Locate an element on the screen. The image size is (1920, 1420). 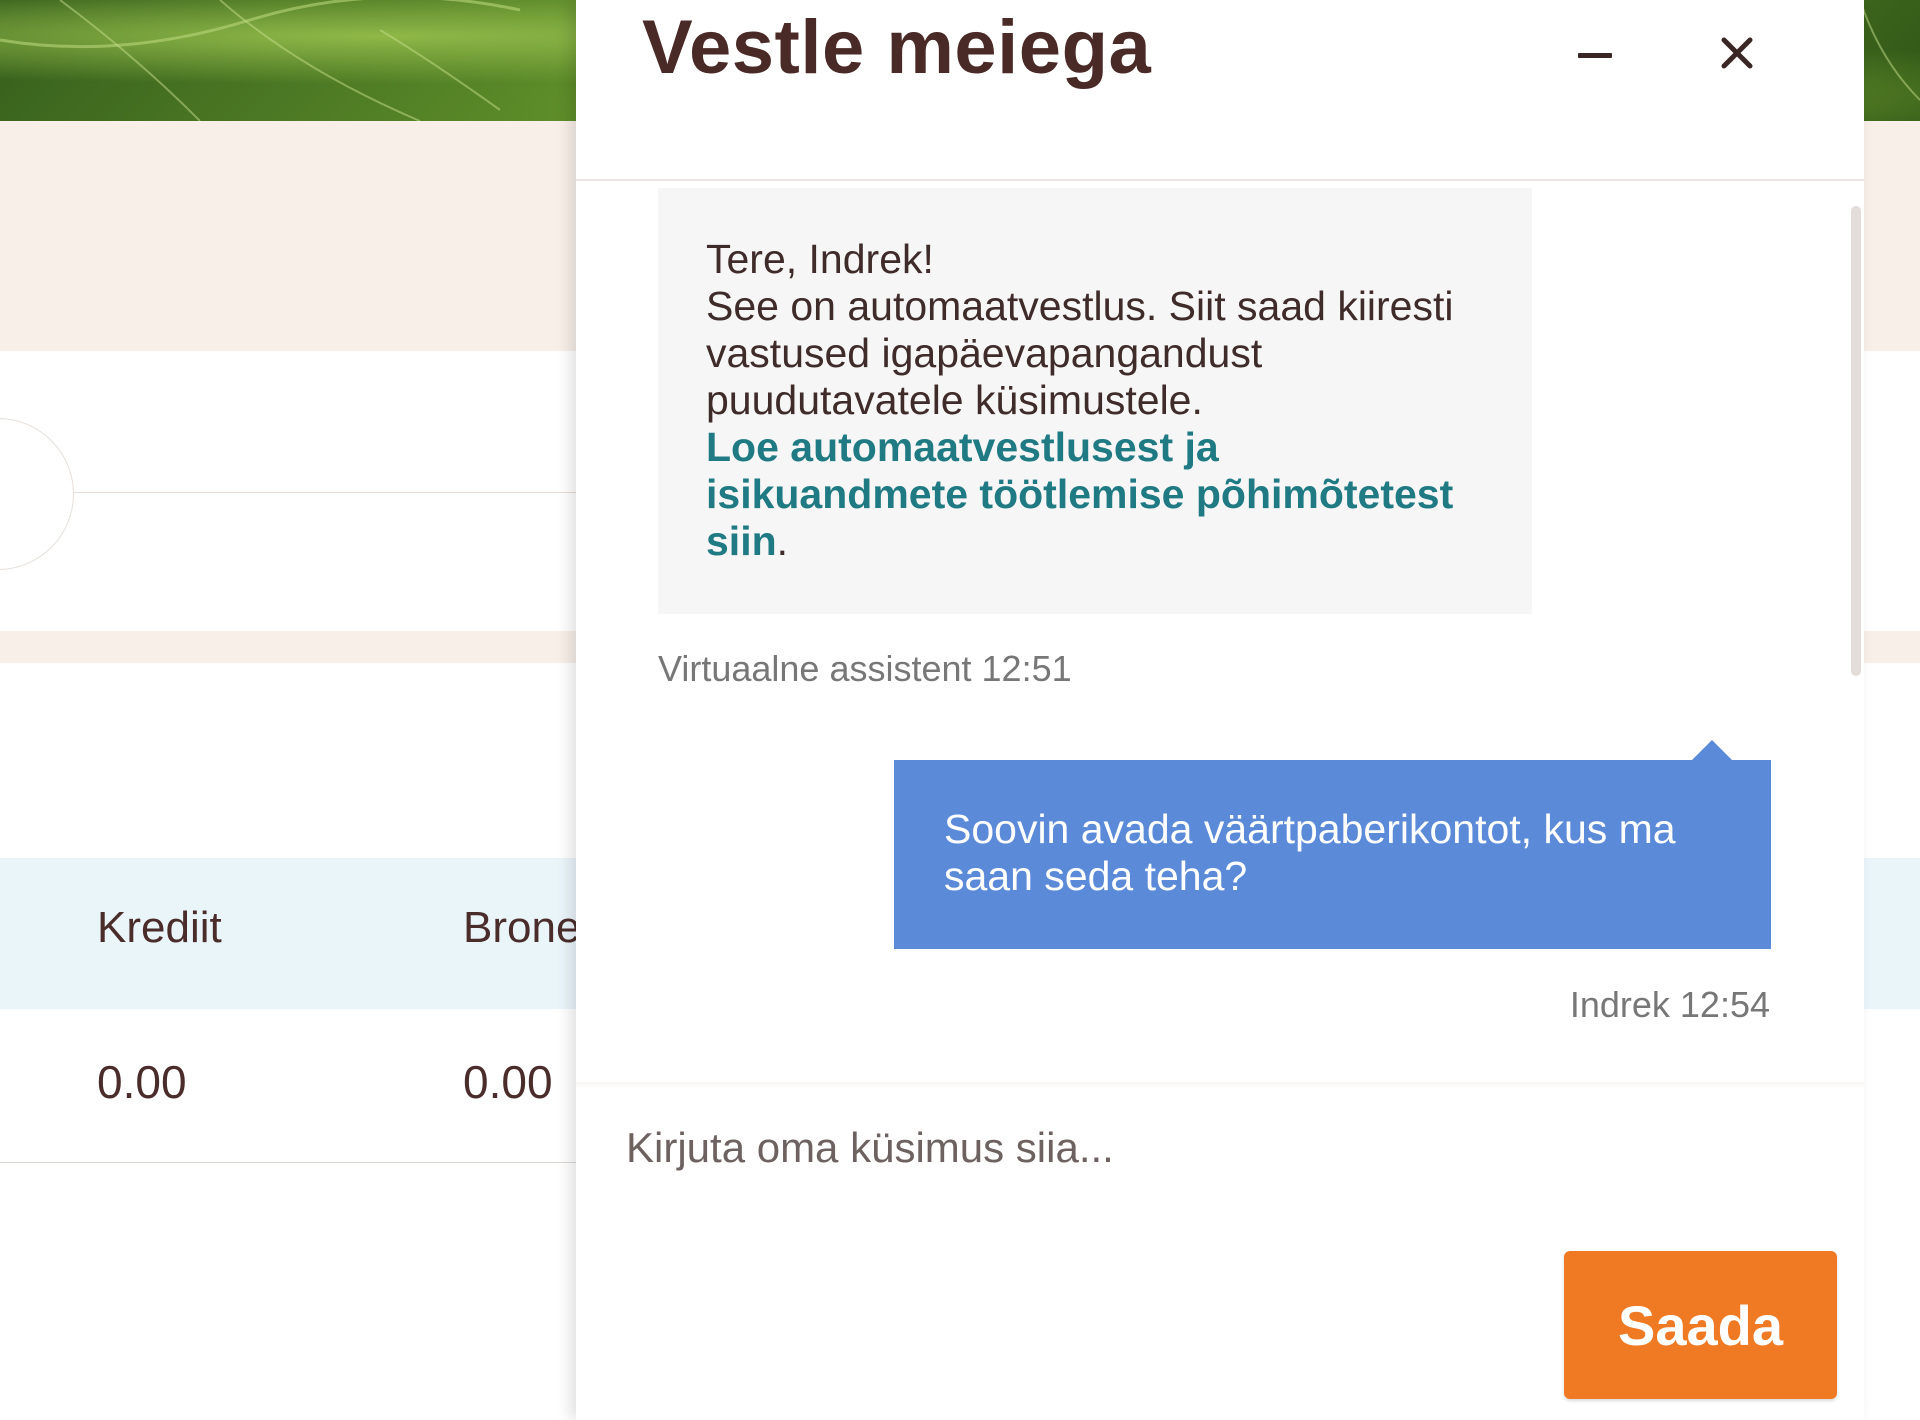
minimize-button is located at coordinates (1595, 55).